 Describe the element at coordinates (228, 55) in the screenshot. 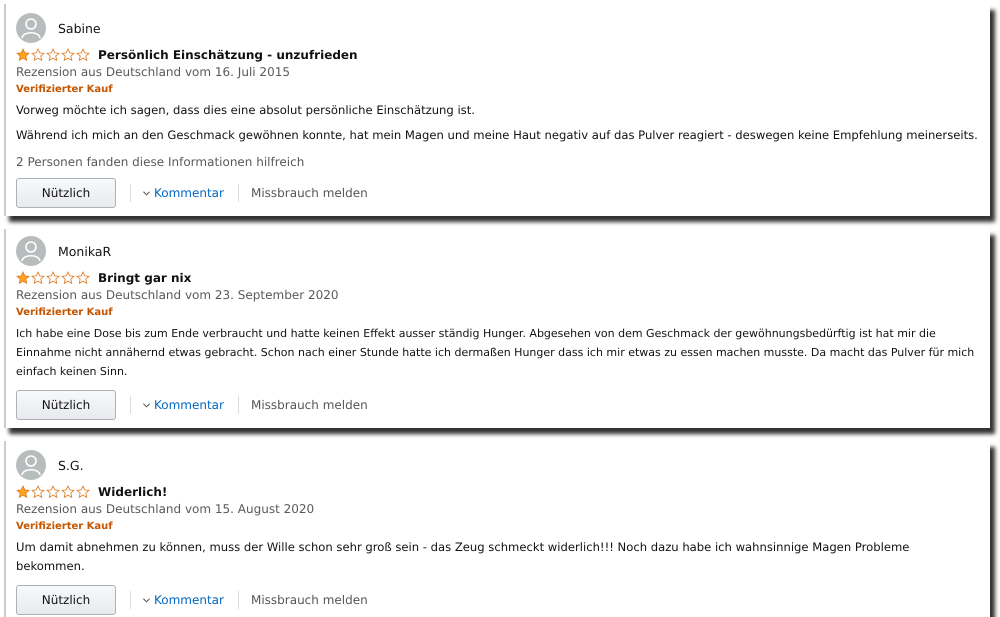

I see `review-title: Persönlich Einschätzung - unzufrieden` at that location.